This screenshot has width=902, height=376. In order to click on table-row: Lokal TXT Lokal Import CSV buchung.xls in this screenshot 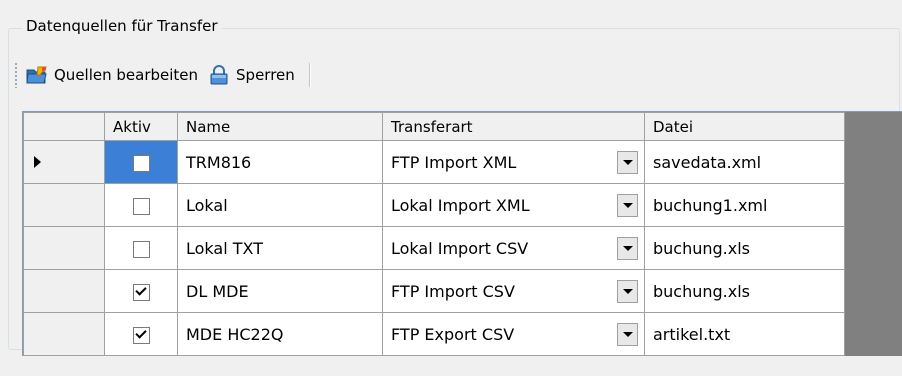, I will do `click(434, 248)`.